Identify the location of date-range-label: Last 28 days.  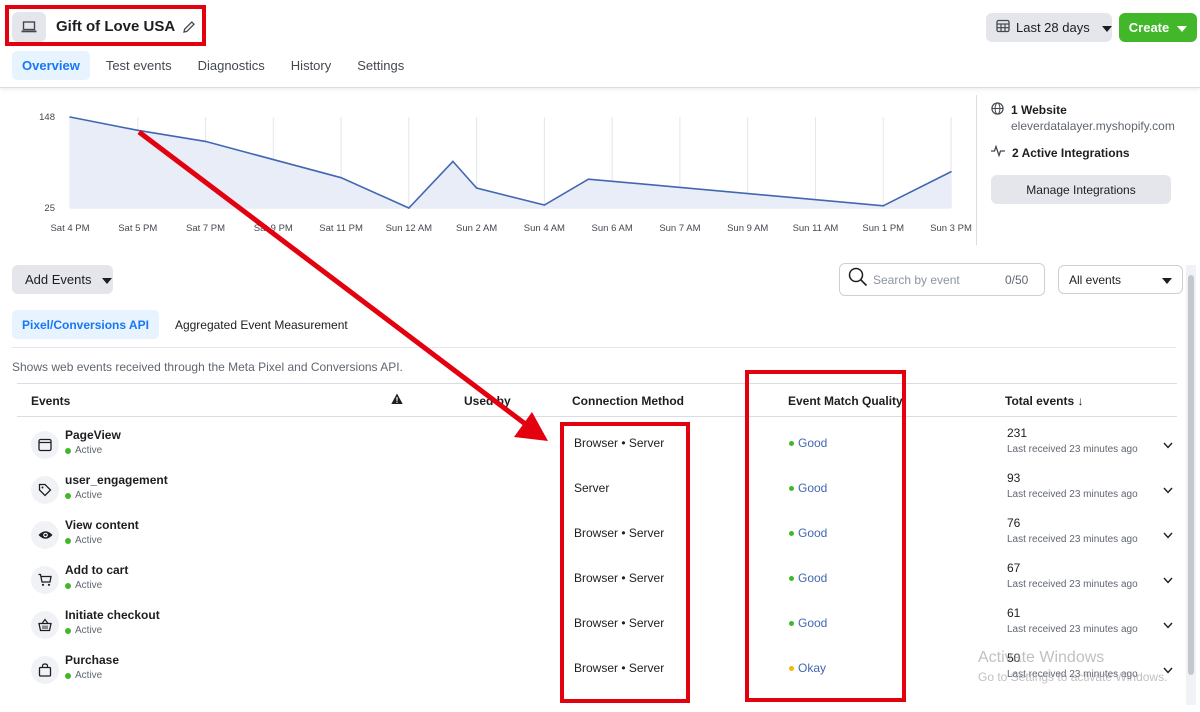
(1053, 27).